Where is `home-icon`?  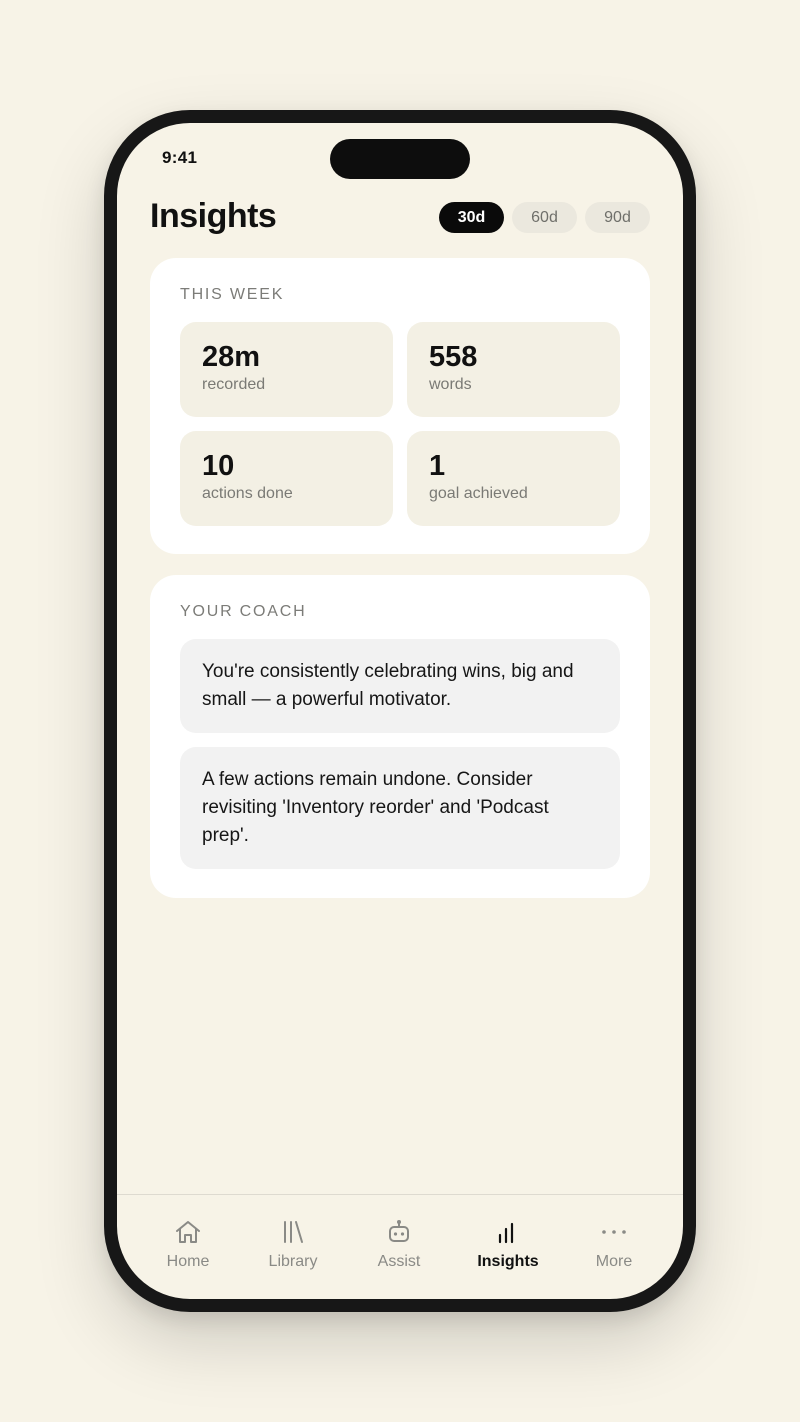 home-icon is located at coordinates (188, 1232).